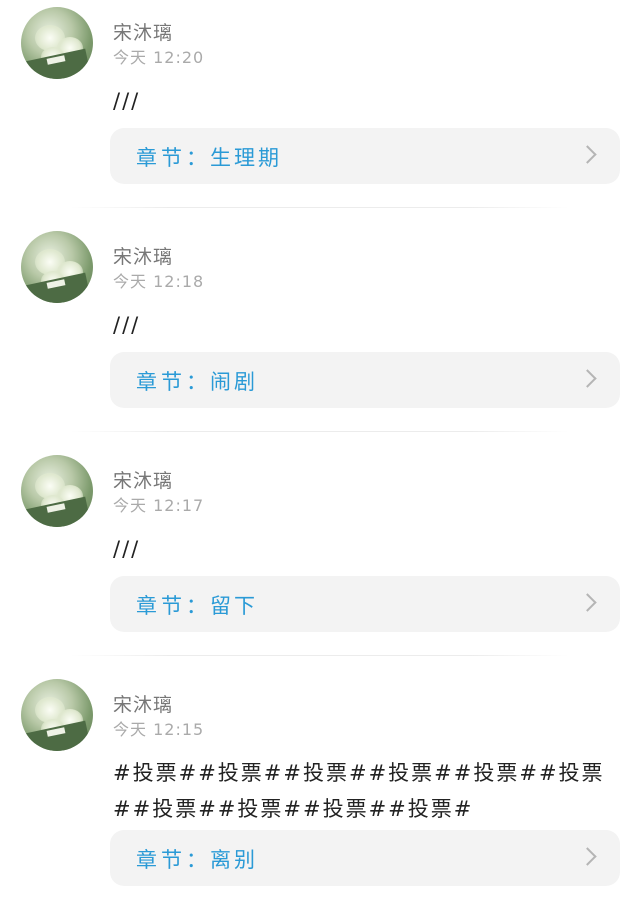  Describe the element at coordinates (234, 382) in the screenshot. I see `chapter-name: 闹剧` at that location.